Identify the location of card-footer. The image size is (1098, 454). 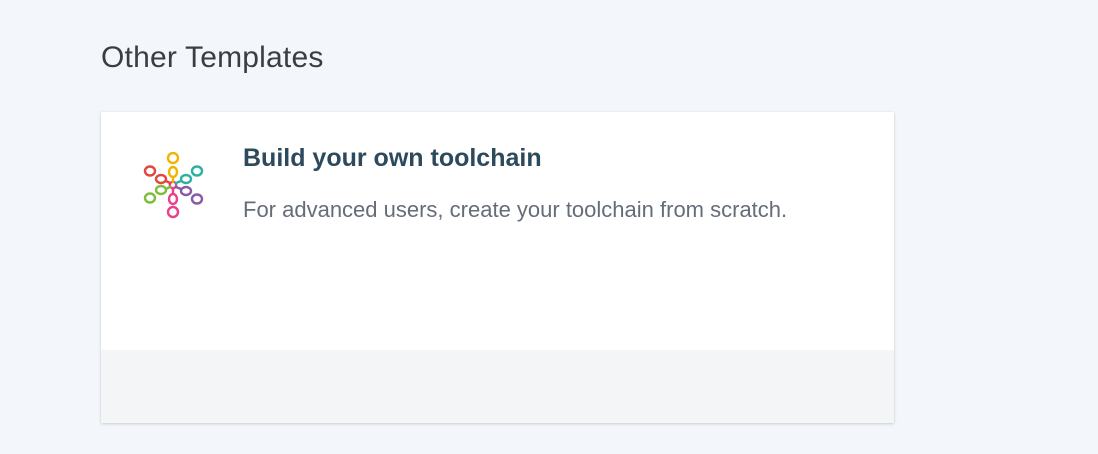
(497, 386).